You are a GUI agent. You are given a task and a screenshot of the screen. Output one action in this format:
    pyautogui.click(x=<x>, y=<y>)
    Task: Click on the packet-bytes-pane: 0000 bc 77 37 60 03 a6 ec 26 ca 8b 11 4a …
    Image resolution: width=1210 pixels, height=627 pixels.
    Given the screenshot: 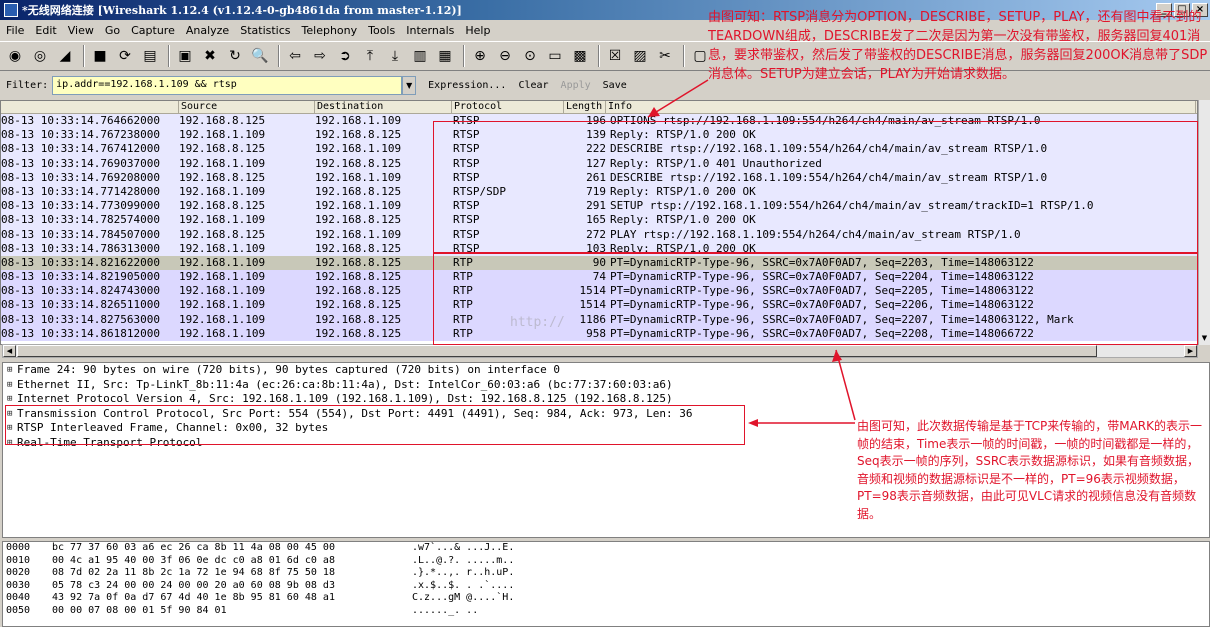 What is the action you would take?
    pyautogui.click(x=606, y=584)
    